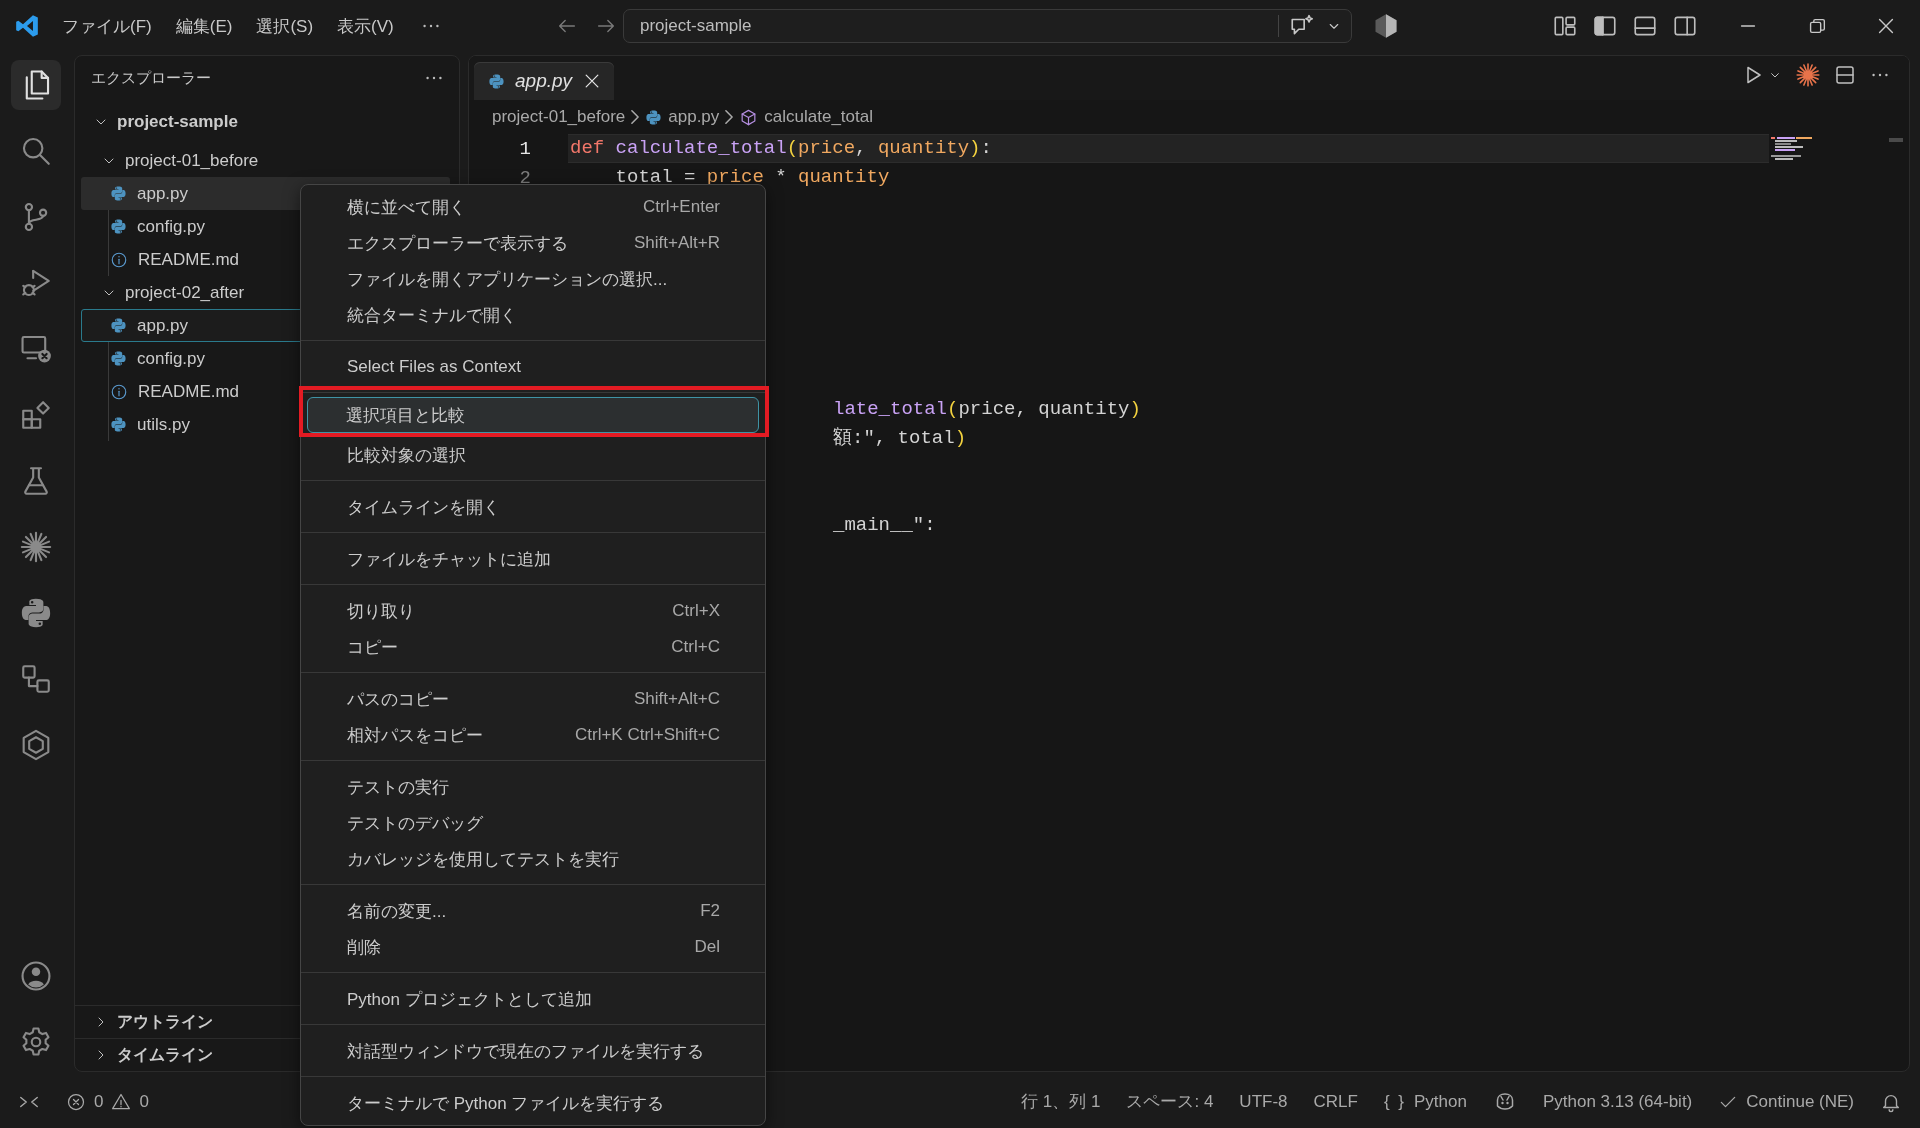 The width and height of the screenshot is (1920, 1128). What do you see at coordinates (533, 647) in the screenshot?
I see `menu-item: コピー Ctrl+C` at bounding box center [533, 647].